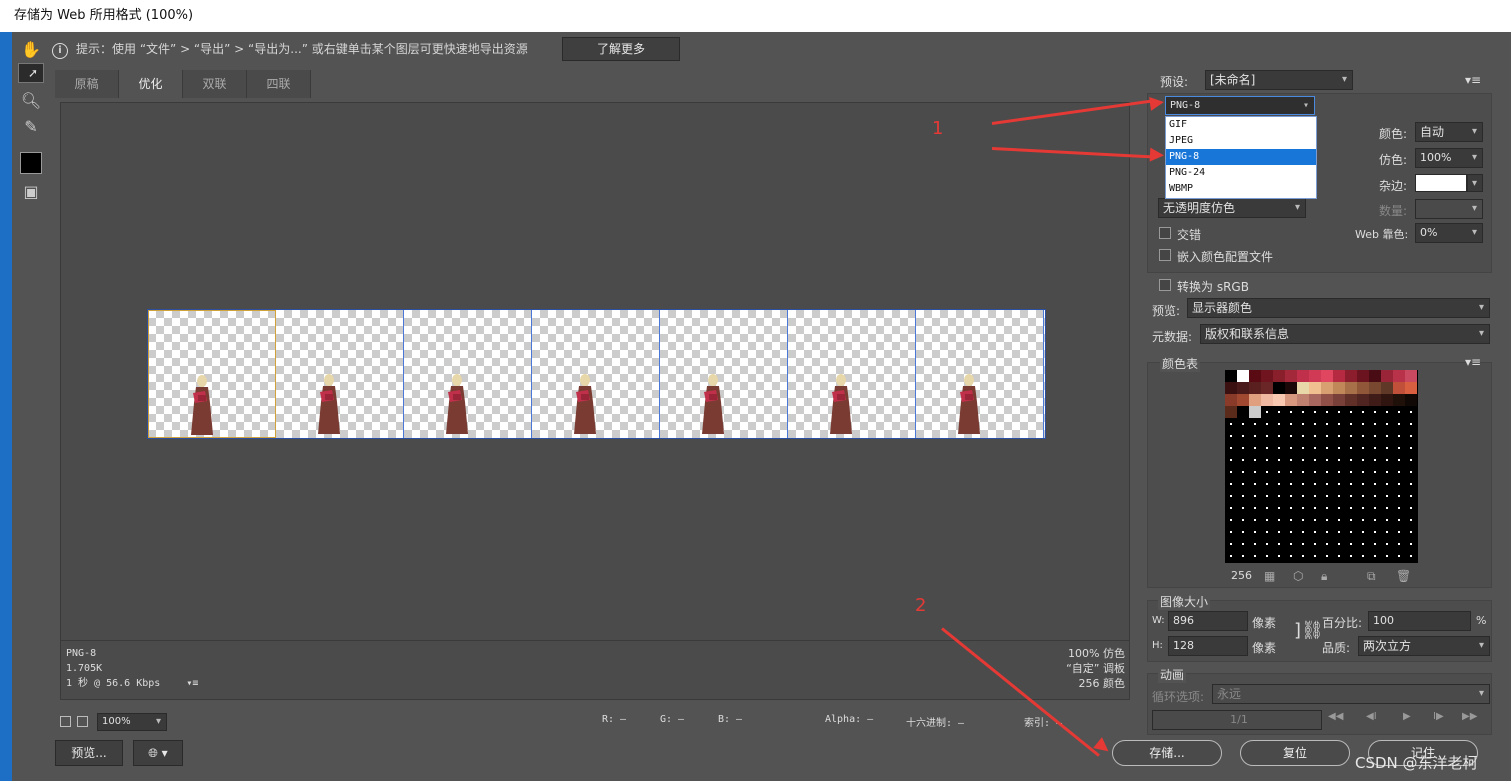 The image size is (1511, 781). What do you see at coordinates (1295, 753) in the screenshot?
I see `reset-button: 复位` at bounding box center [1295, 753].